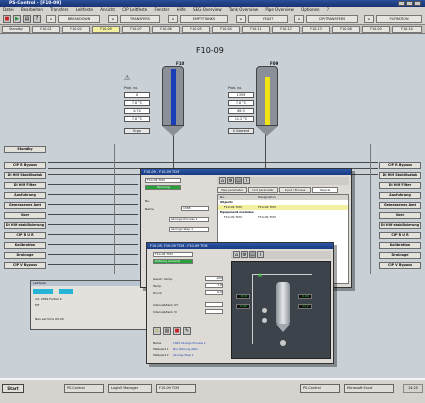 The height and width of the screenshot is (403, 425). What do you see at coordinates (400, 235) in the screenshot?
I see `side-button-right: CIP R U R` at bounding box center [400, 235].